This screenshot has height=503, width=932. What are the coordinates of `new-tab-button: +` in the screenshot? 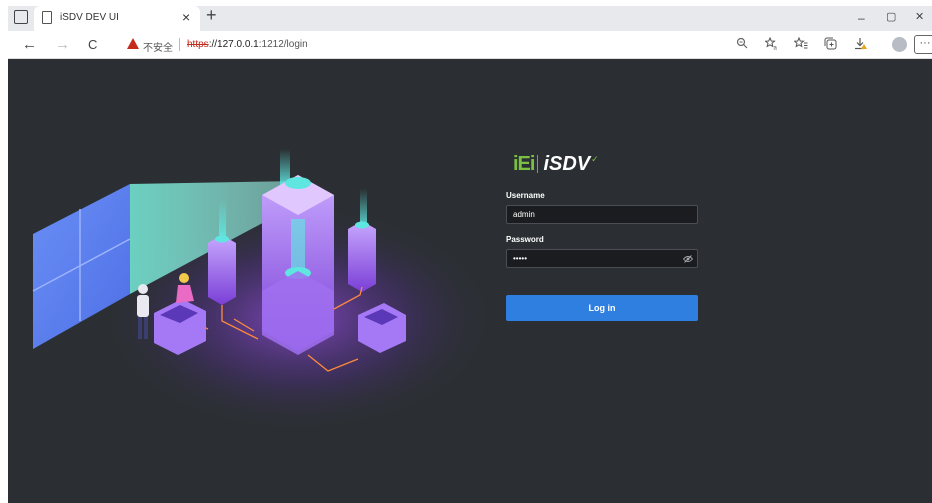 It's located at (211, 15).